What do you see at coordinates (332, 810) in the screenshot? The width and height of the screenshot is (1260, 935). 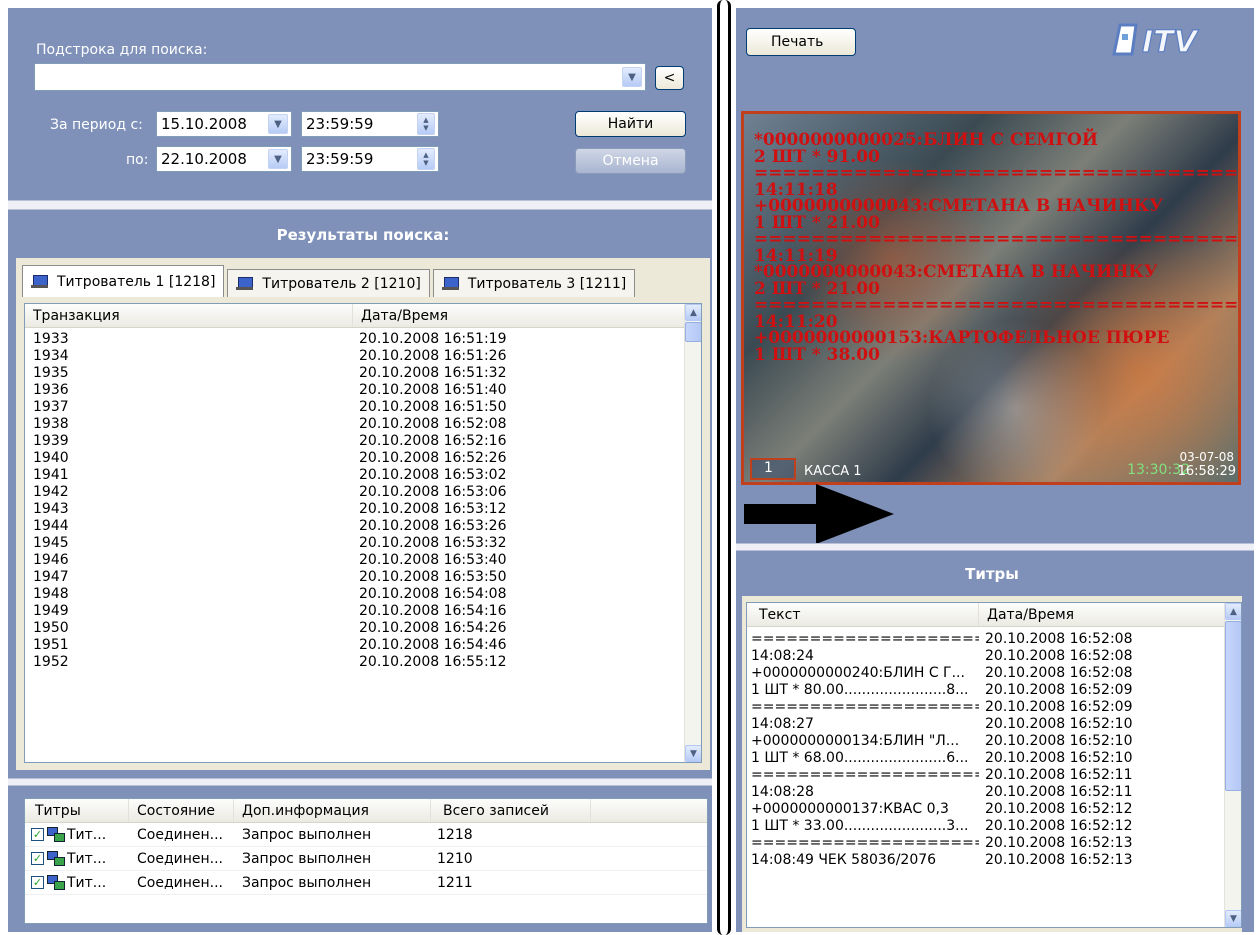 I see `column-header-info: Доп.информация` at bounding box center [332, 810].